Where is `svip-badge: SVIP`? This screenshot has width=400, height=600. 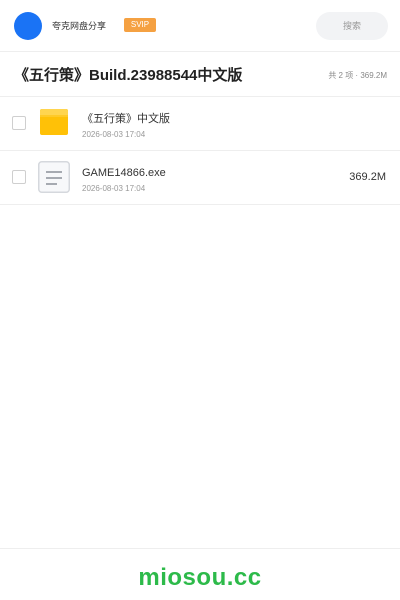 svip-badge: SVIP is located at coordinates (140, 25).